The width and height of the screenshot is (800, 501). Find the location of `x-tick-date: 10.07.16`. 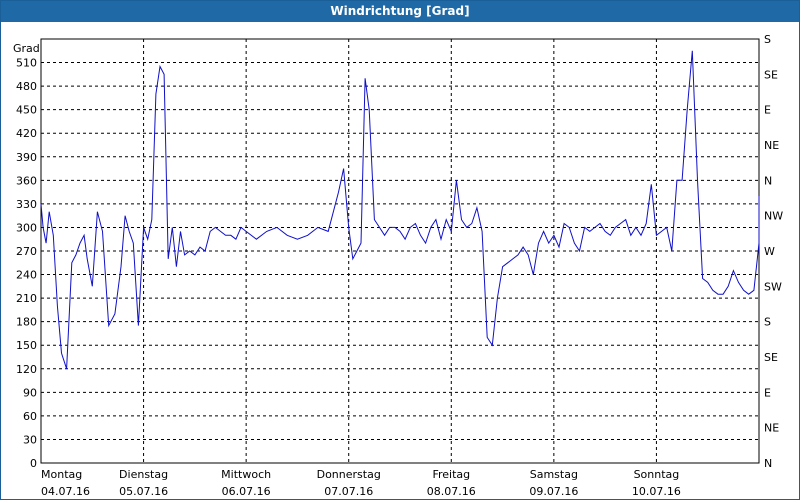

x-tick-date: 10.07.16 is located at coordinates (656, 491).